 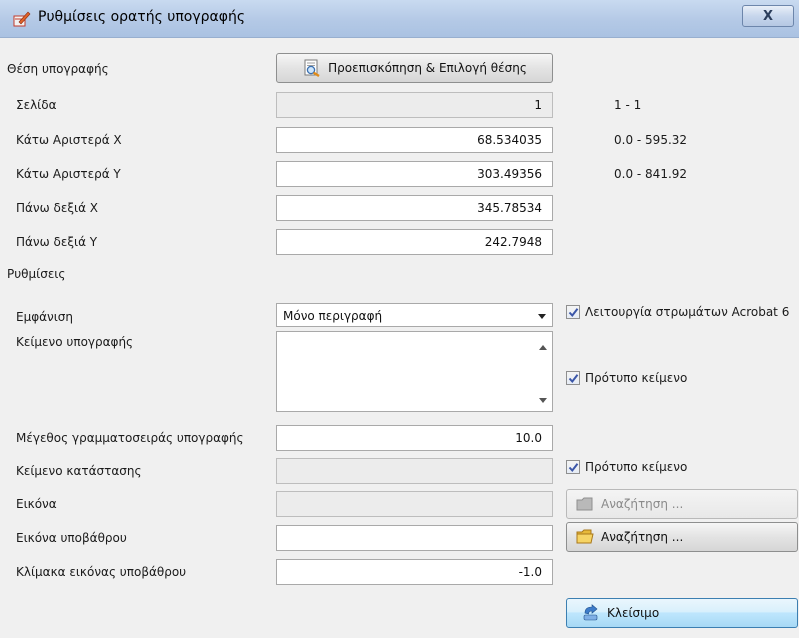 What do you see at coordinates (69, 140) in the screenshot?
I see `lower-left-x-label: Κάτω Αριστερά Χ` at bounding box center [69, 140].